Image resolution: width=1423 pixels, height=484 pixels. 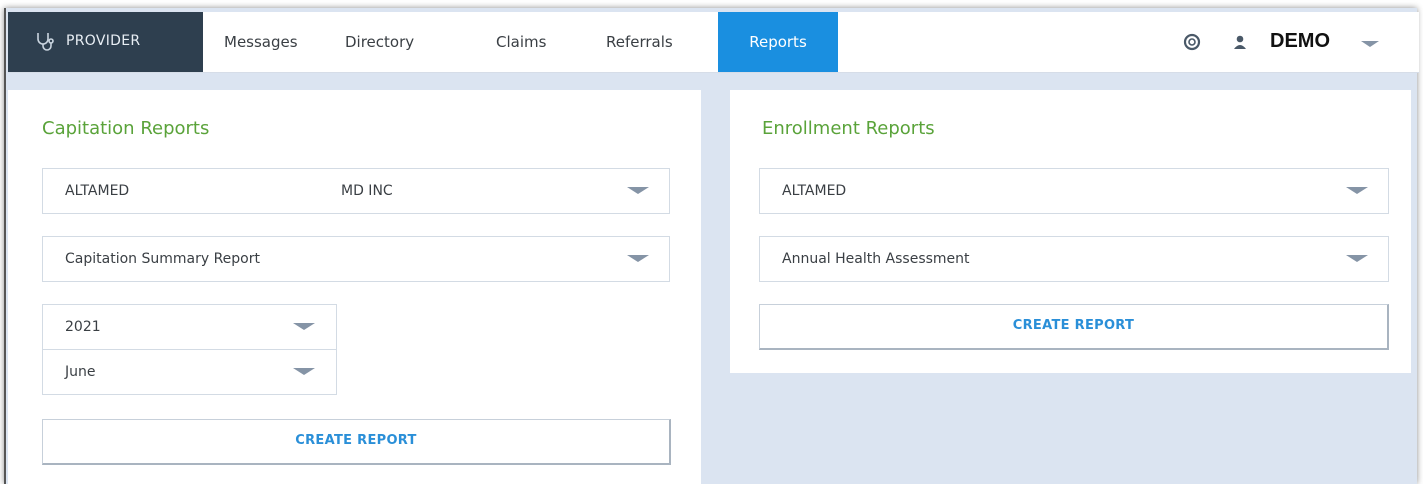 What do you see at coordinates (189, 327) in the screenshot?
I see `year-select: 2021` at bounding box center [189, 327].